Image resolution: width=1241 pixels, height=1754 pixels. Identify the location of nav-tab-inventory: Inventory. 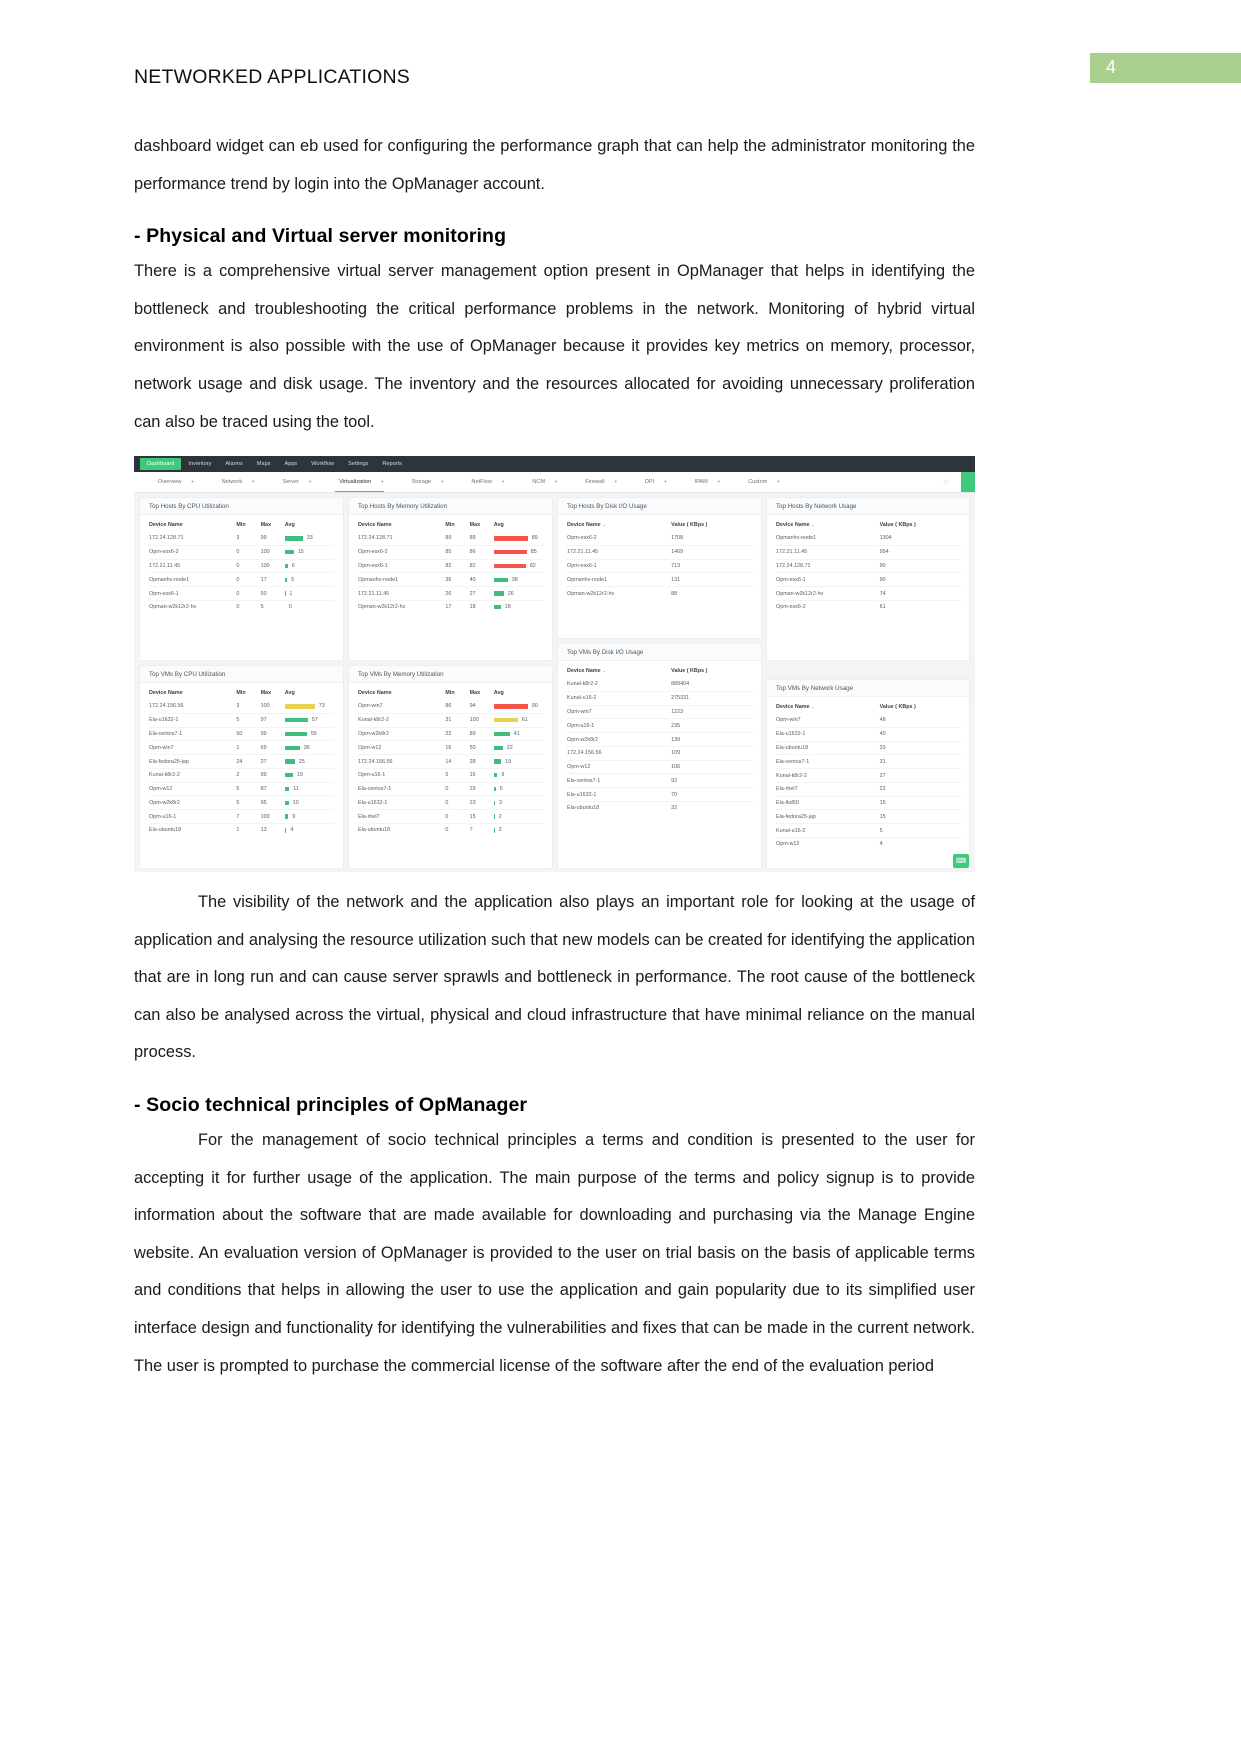
(199, 464).